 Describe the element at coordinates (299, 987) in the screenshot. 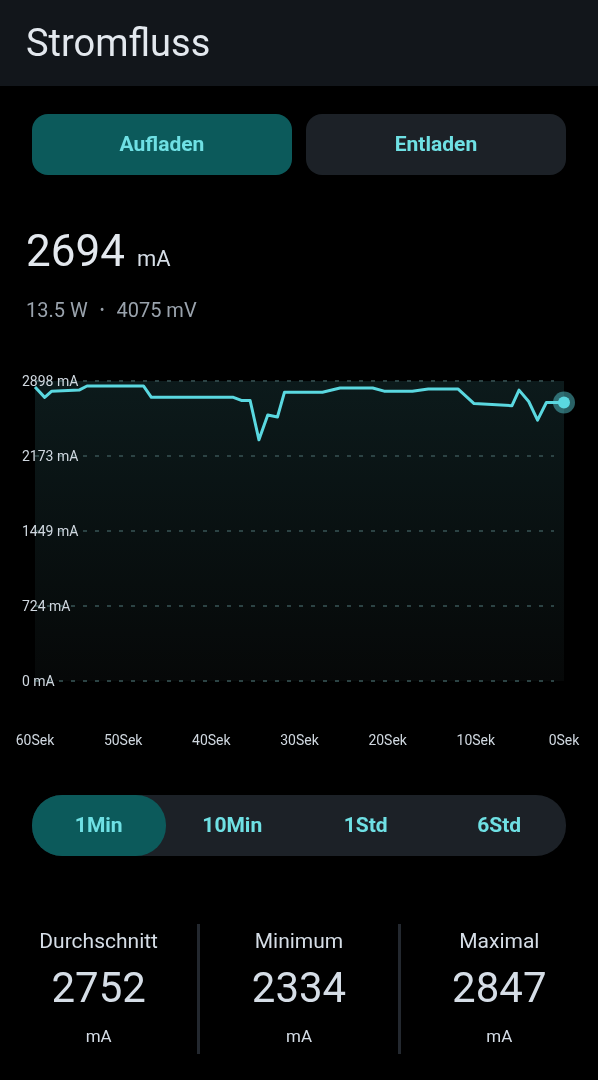

I see `stat-value: 2334` at that location.